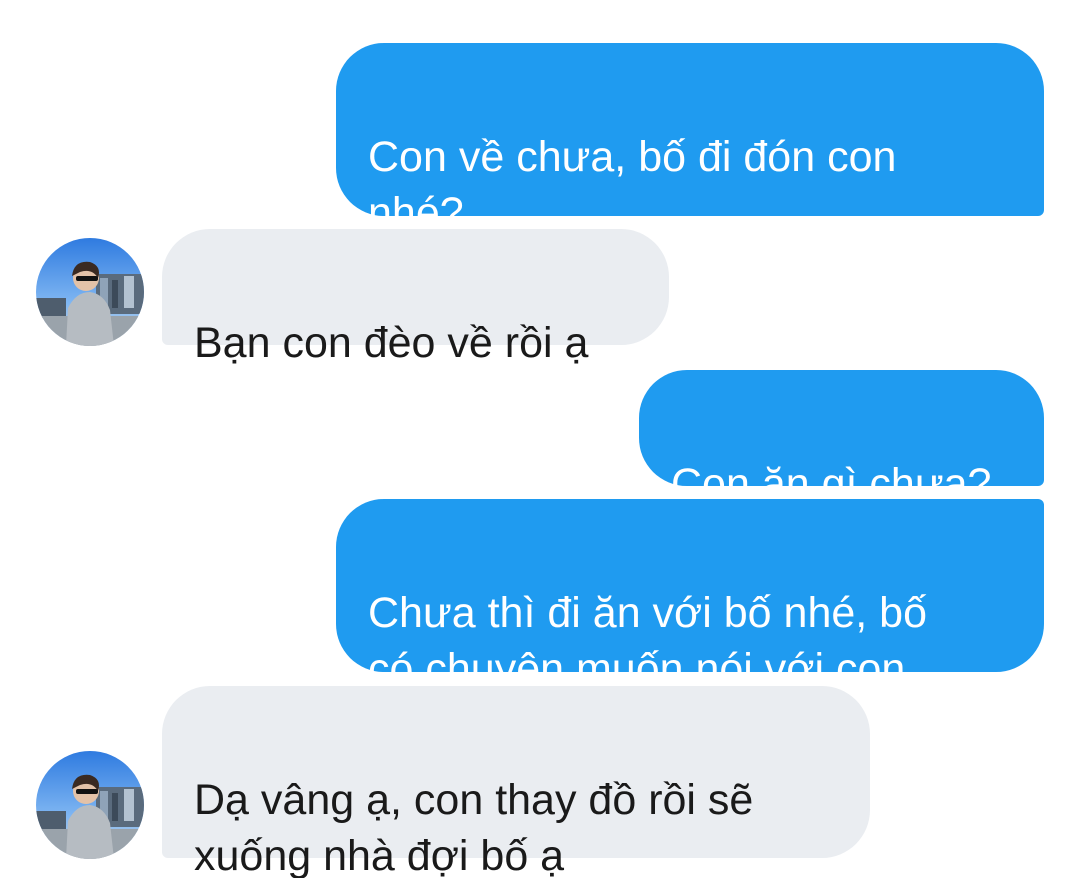 This screenshot has height=878, width=1080. Describe the element at coordinates (415, 298) in the screenshot. I see `message-bubble-incoming: Bạn con đèo về rồi ạ` at that location.